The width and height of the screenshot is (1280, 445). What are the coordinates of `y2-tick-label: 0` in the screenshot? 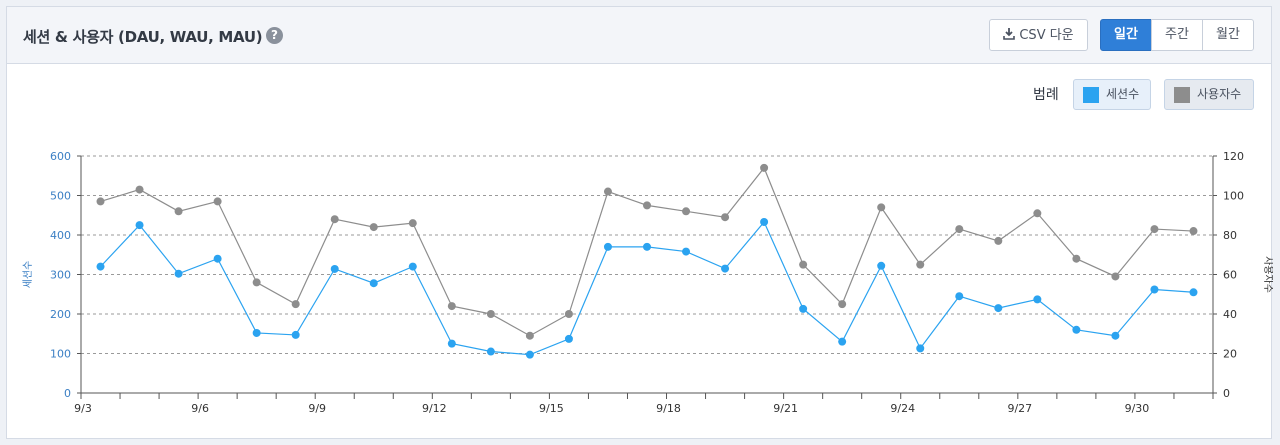 It's located at (1226, 393).